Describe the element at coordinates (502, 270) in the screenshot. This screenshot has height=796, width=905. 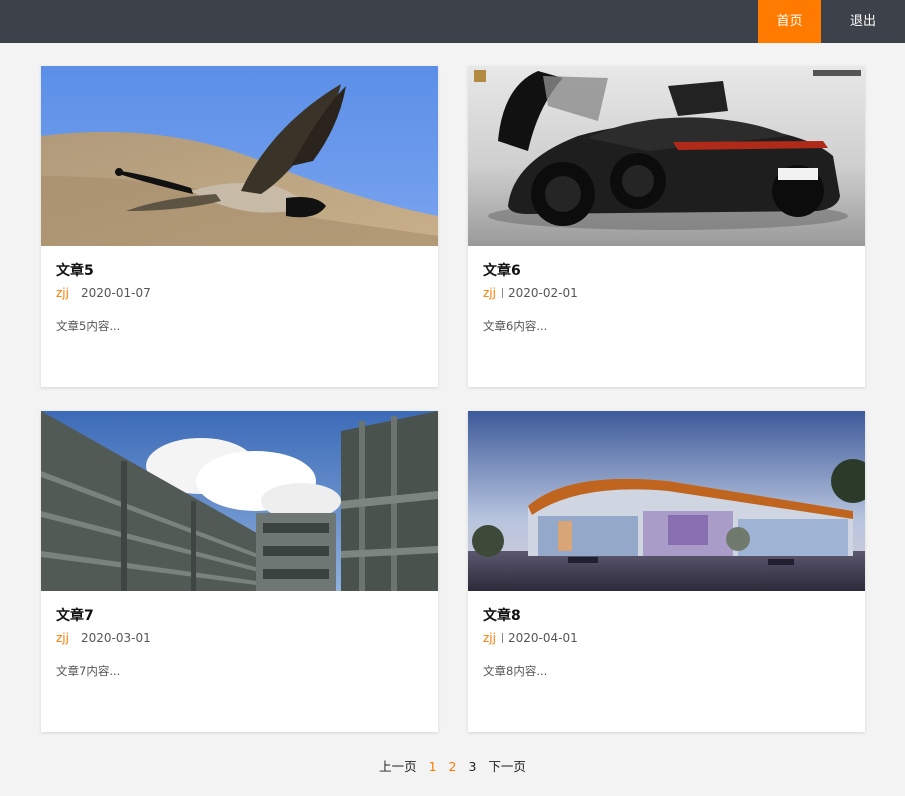
I see `card-title: 文章6` at that location.